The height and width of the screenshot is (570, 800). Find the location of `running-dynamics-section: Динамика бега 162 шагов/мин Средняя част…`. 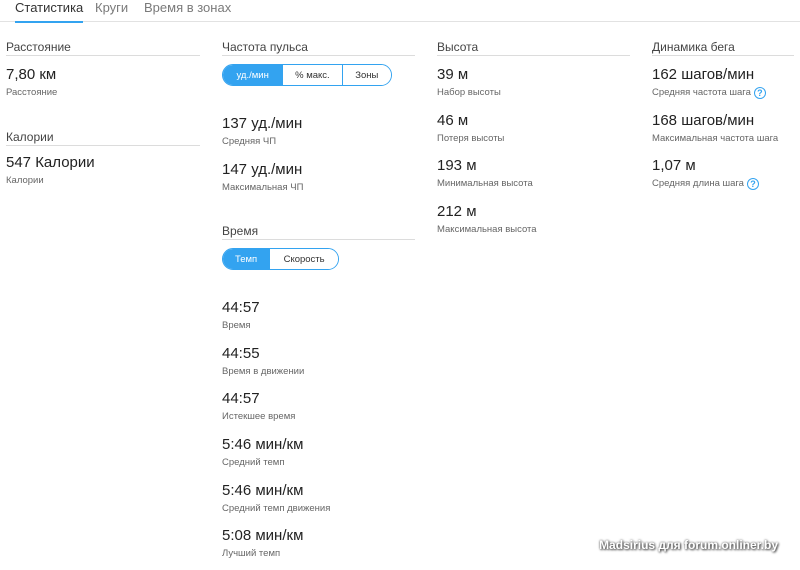

running-dynamics-section: Динамика бега 162 шагов/мин Средняя част… is located at coordinates (723, 120).